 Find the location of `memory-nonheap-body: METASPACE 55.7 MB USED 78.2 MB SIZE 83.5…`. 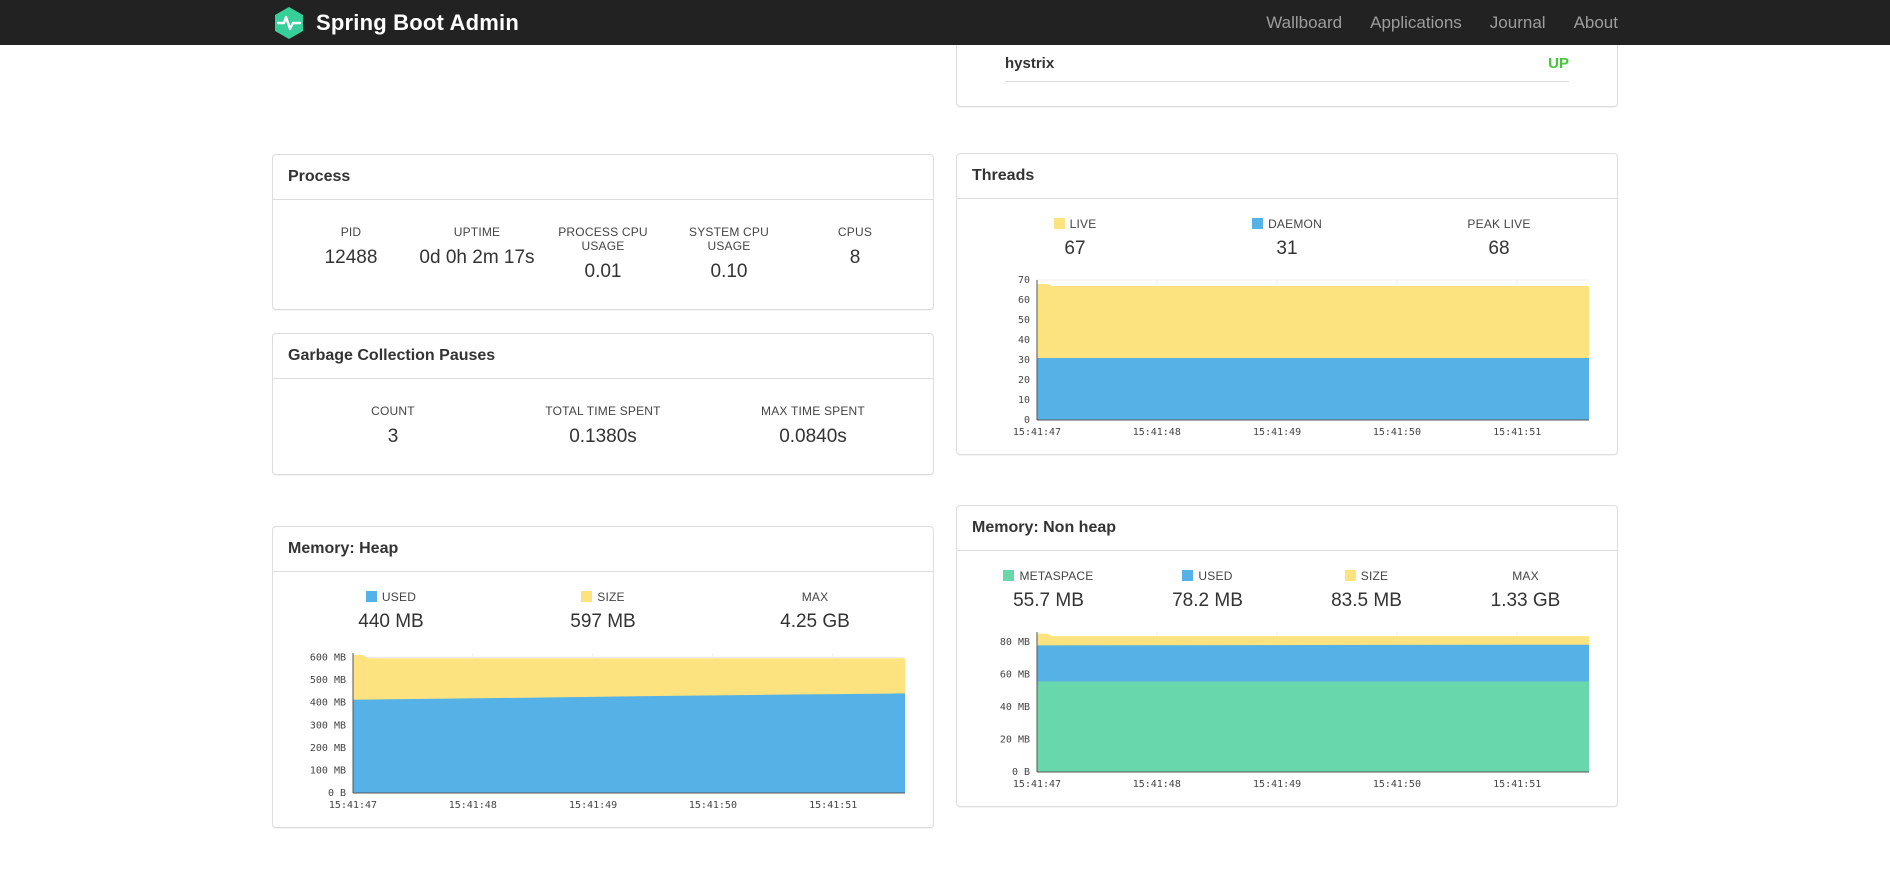

memory-nonheap-body: METASPACE 55.7 MB USED 78.2 MB SIZE 83.5… is located at coordinates (1287, 678).